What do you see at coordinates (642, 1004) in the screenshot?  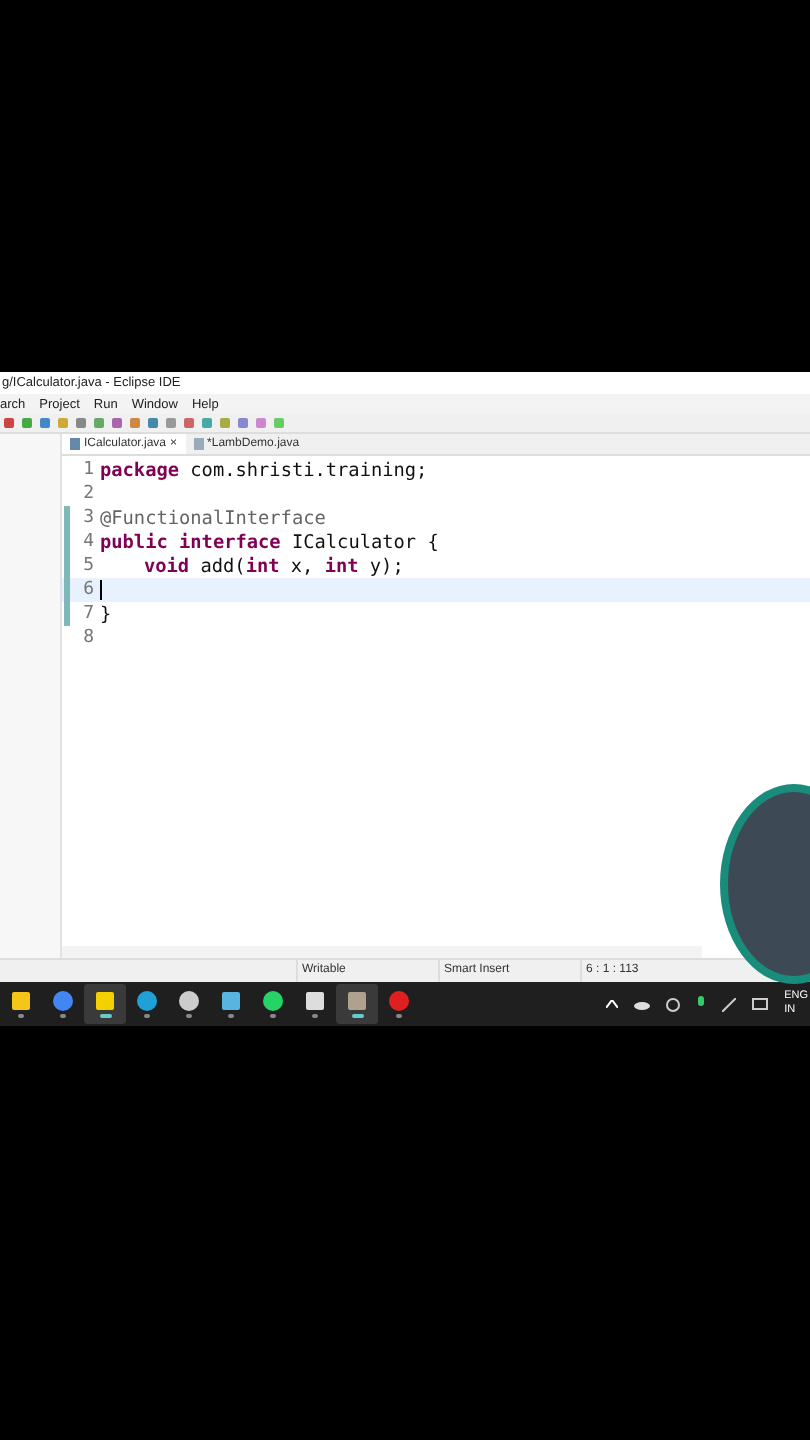 I see `cloud-icon` at bounding box center [642, 1004].